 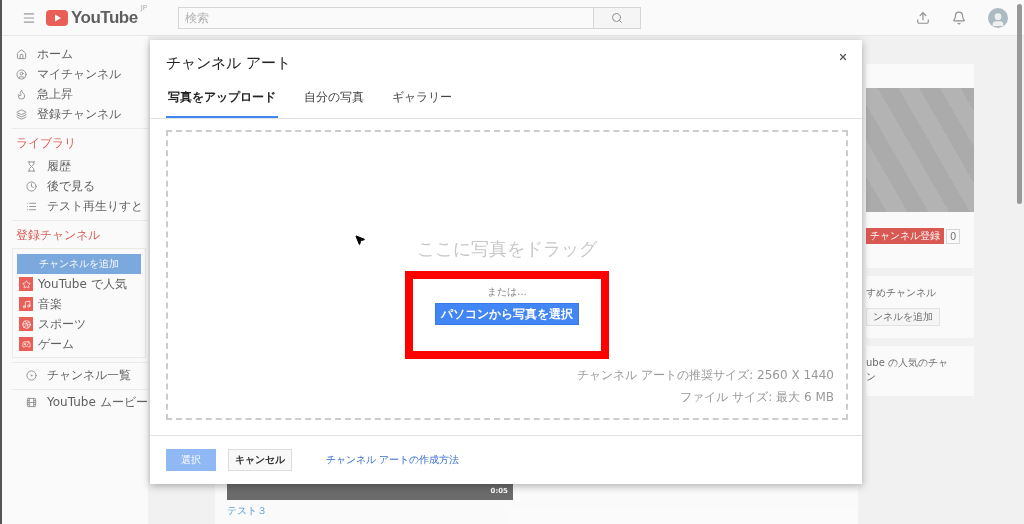 What do you see at coordinates (31, 186) in the screenshot?
I see `clock-icon` at bounding box center [31, 186].